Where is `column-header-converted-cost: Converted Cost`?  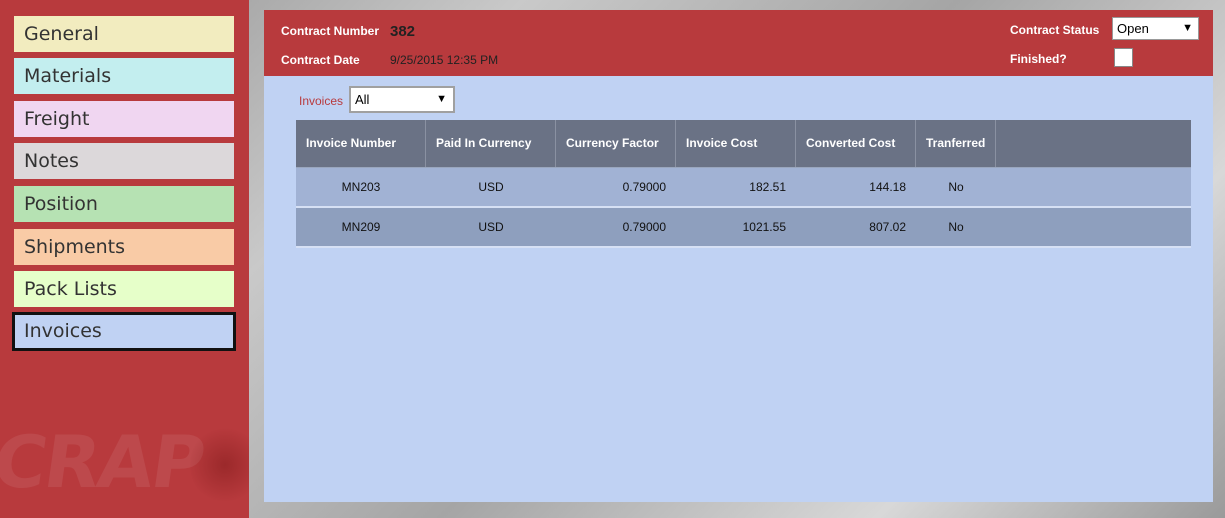
column-header-converted-cost: Converted Cost is located at coordinates (856, 143).